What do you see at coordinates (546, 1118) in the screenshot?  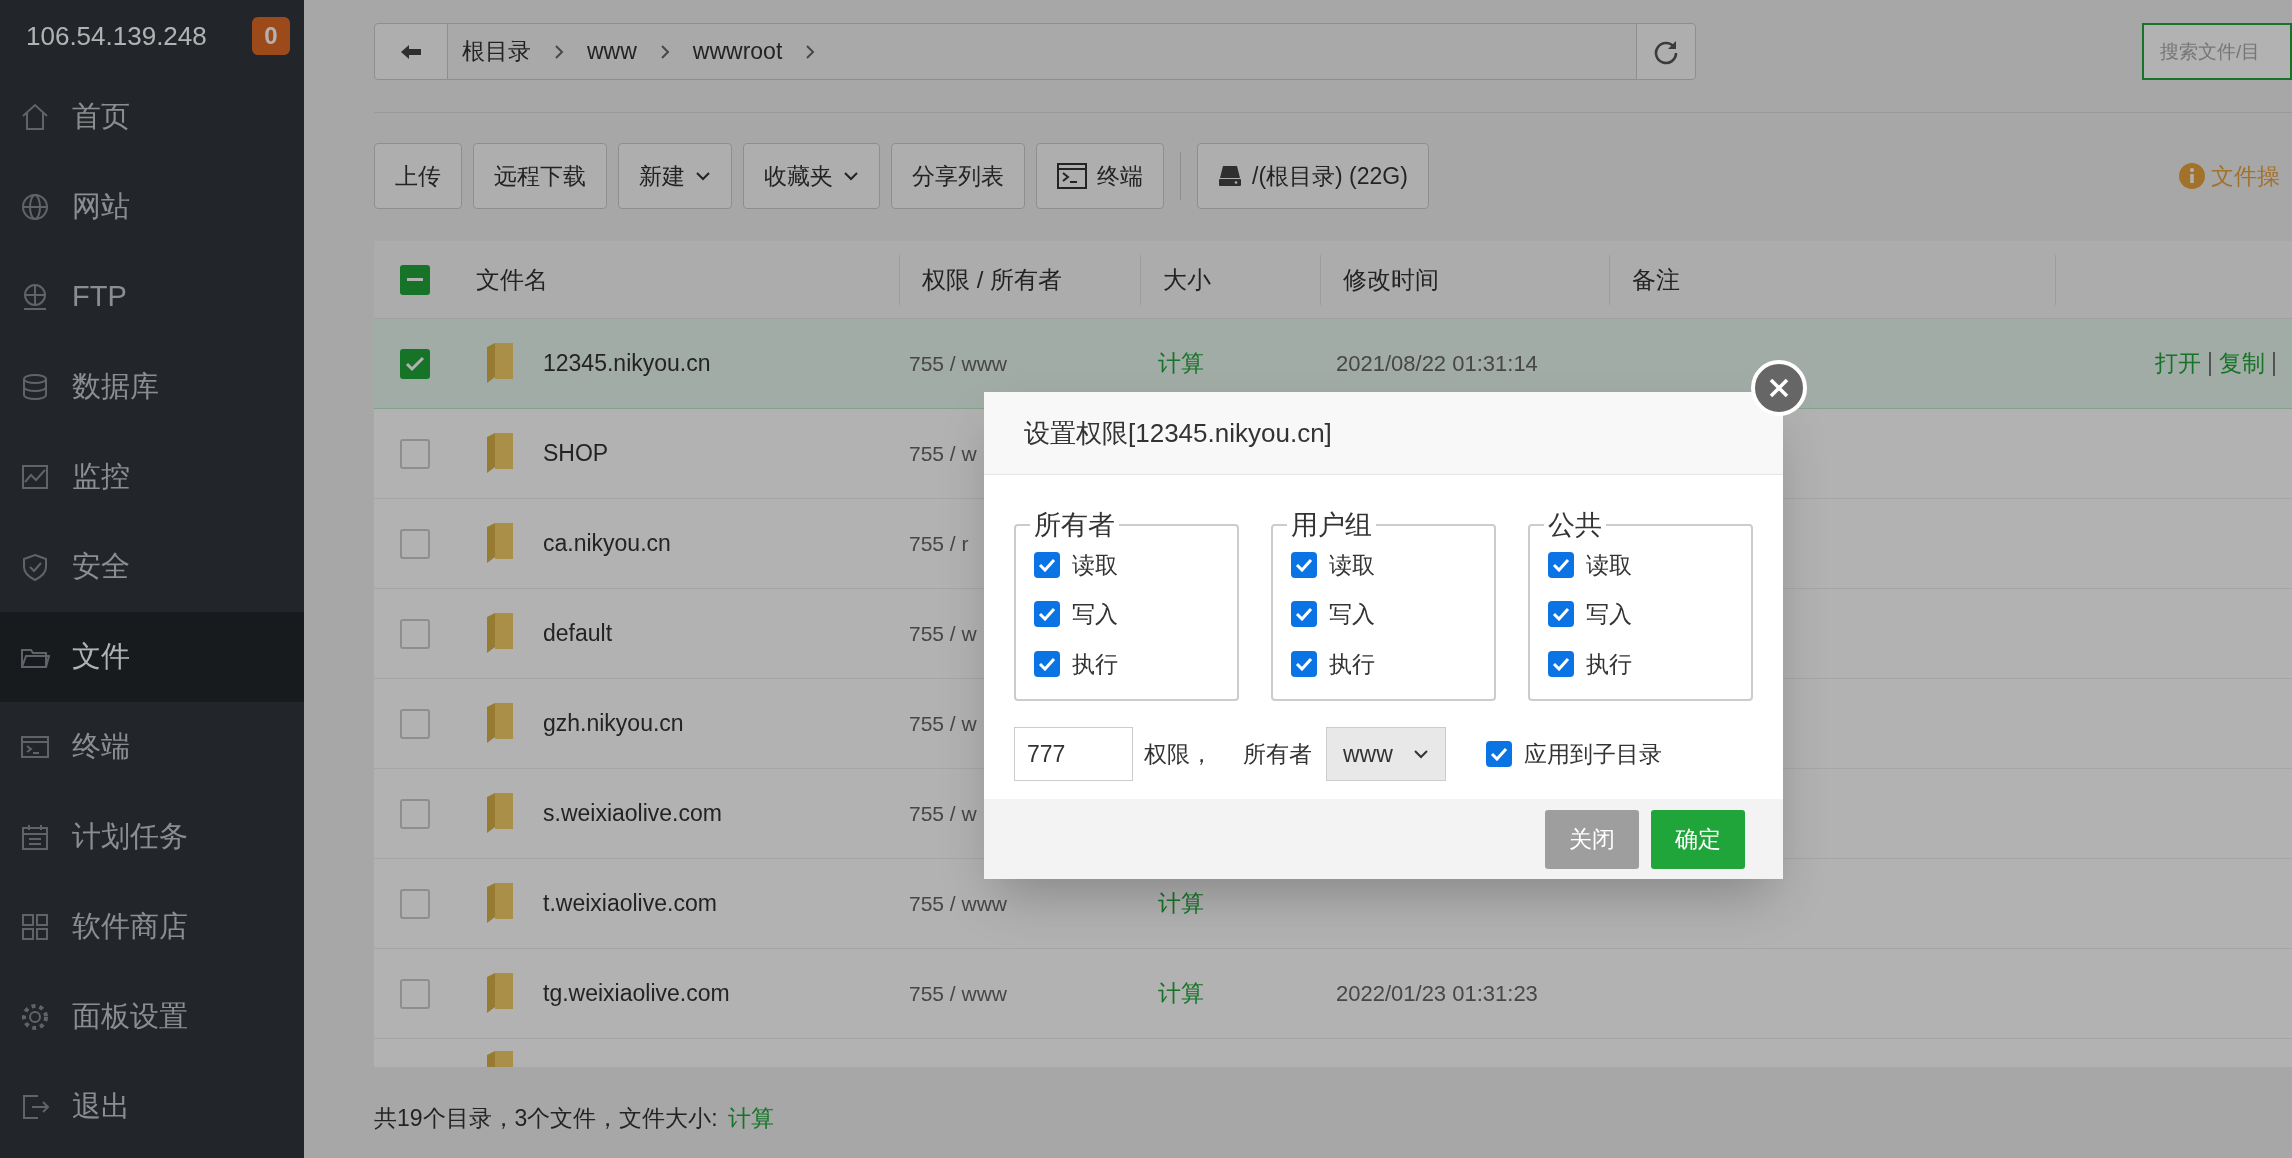 I see `summary-text: 共19个目录，3个文件，文件大小:` at bounding box center [546, 1118].